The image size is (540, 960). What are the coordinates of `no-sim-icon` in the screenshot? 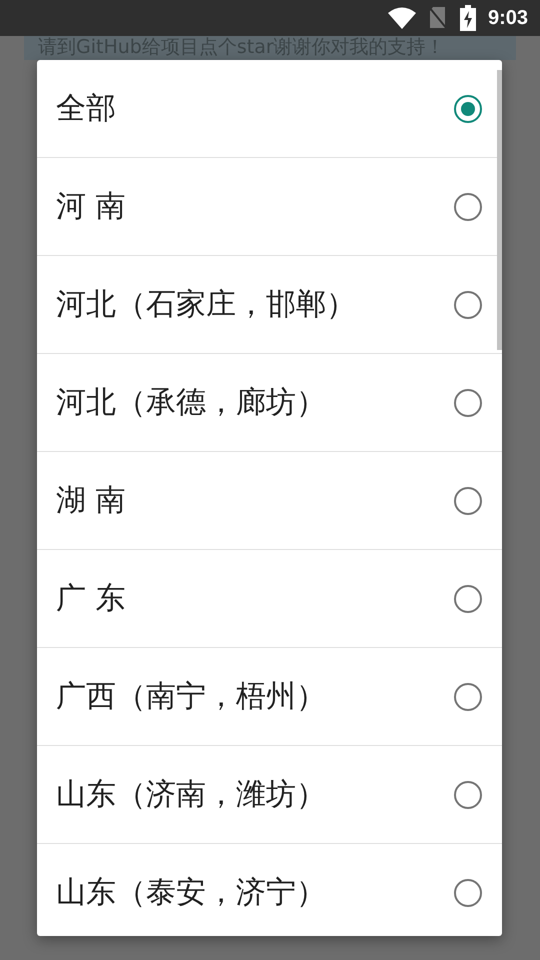 It's located at (438, 18).